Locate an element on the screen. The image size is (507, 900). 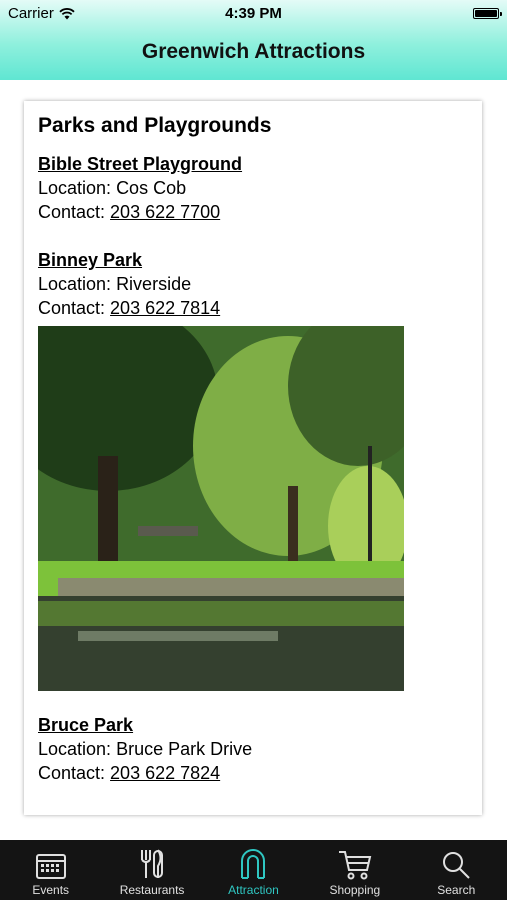
search-icon is located at coordinates (456, 865).